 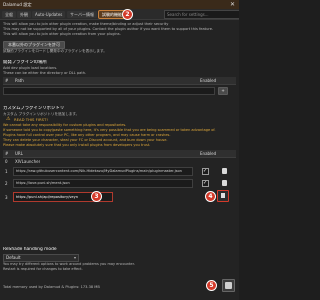 I want to click on repo-row-2-url-input: https://love.puni.sh/ment.json, so click(x=103, y=183).